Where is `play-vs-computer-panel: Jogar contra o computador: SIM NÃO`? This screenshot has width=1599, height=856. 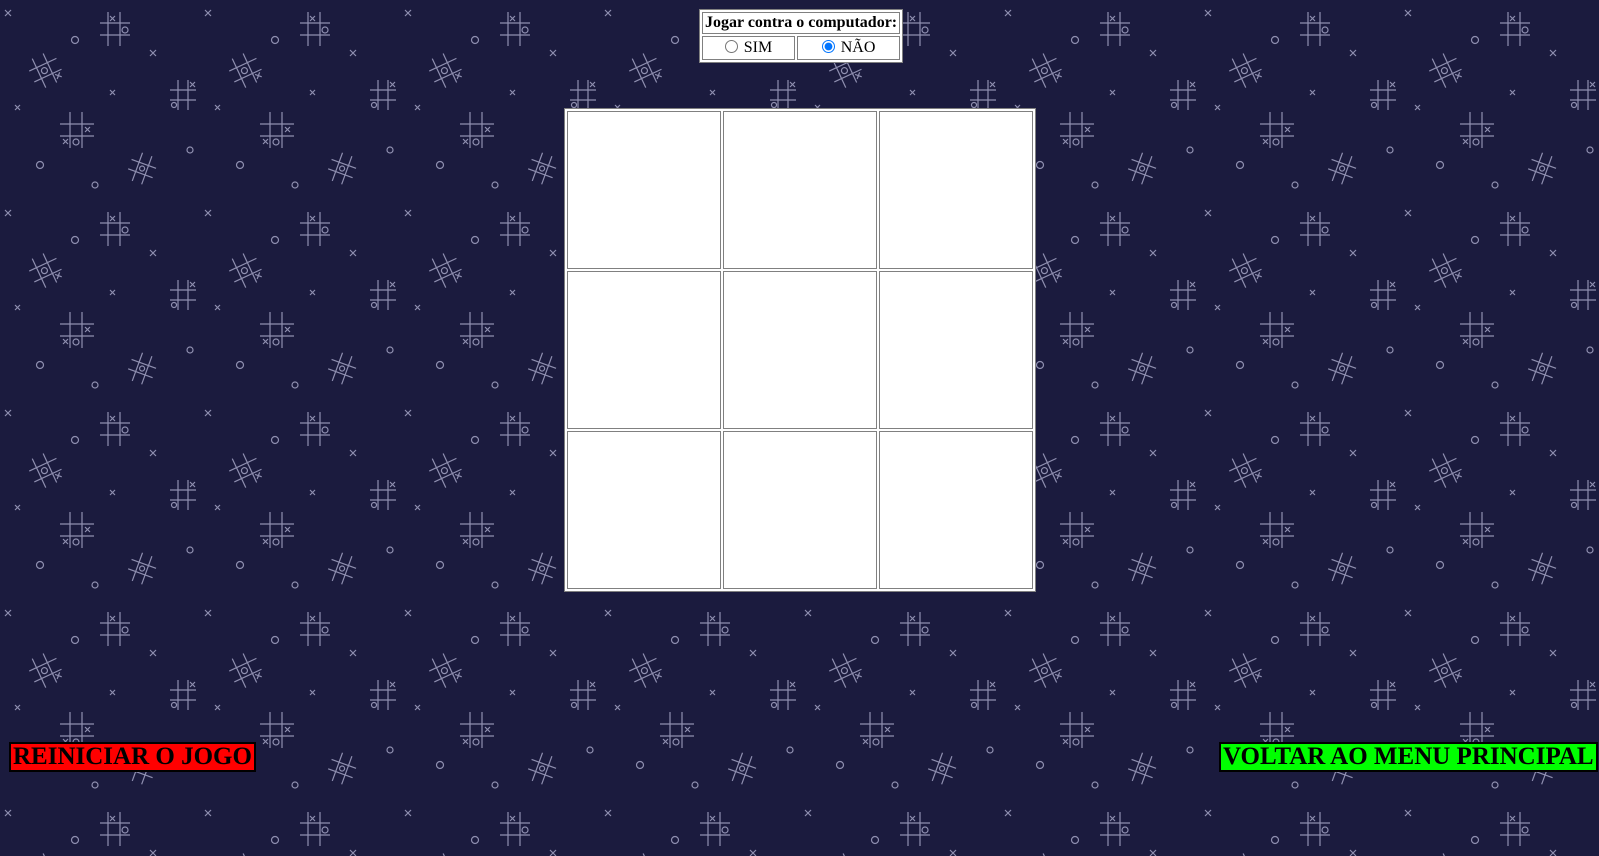 play-vs-computer-panel: Jogar contra o computador: SIM NÃO is located at coordinates (801, 36).